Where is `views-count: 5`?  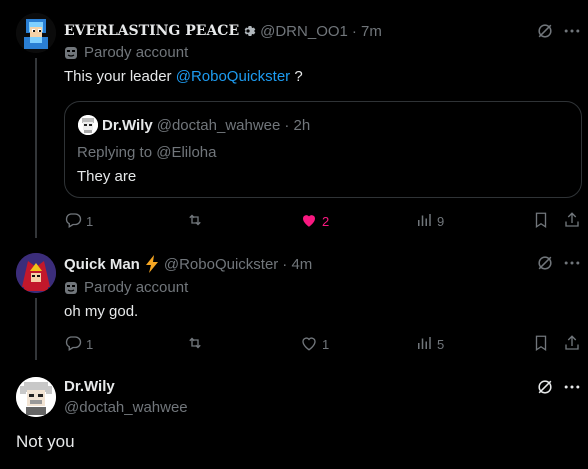
views-count: 5 is located at coordinates (441, 344).